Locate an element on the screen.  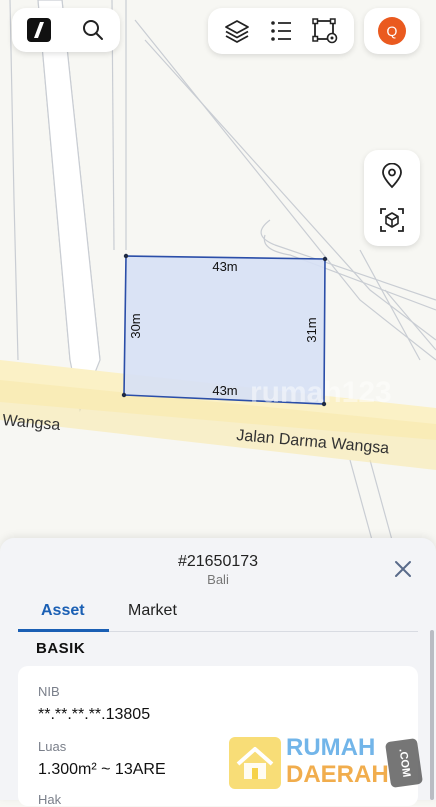
top-left-toolbar is located at coordinates (66, 30).